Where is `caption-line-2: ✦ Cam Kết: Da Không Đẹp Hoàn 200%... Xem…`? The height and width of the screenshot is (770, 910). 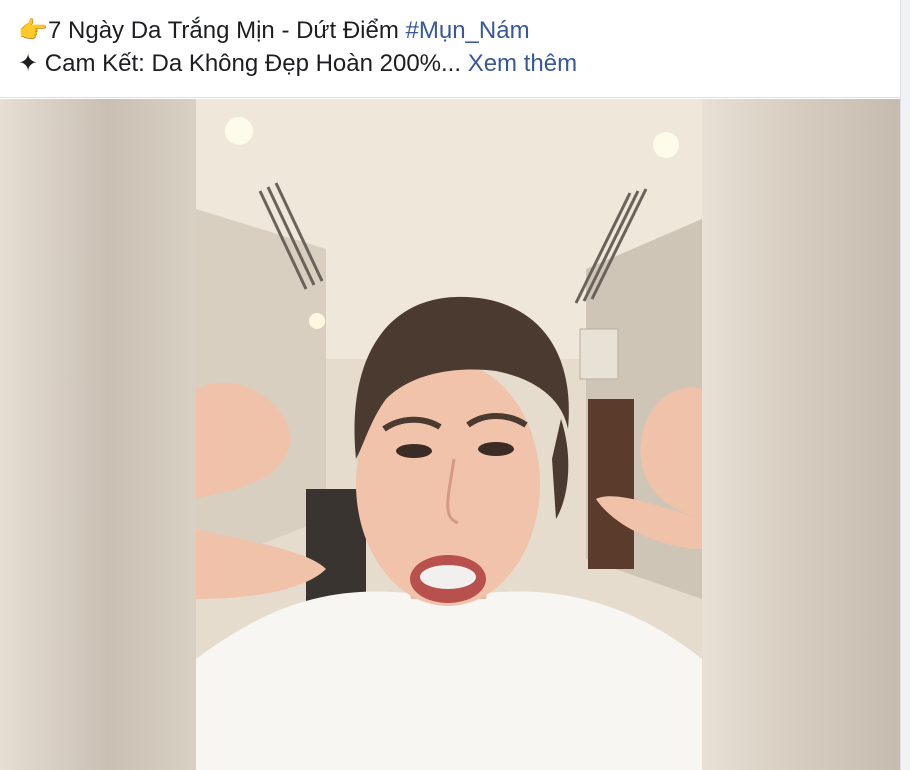 caption-line-2: ✦ Cam Kết: Da Không Đẹp Hoàn 200%... Xem… is located at coordinates (459, 63).